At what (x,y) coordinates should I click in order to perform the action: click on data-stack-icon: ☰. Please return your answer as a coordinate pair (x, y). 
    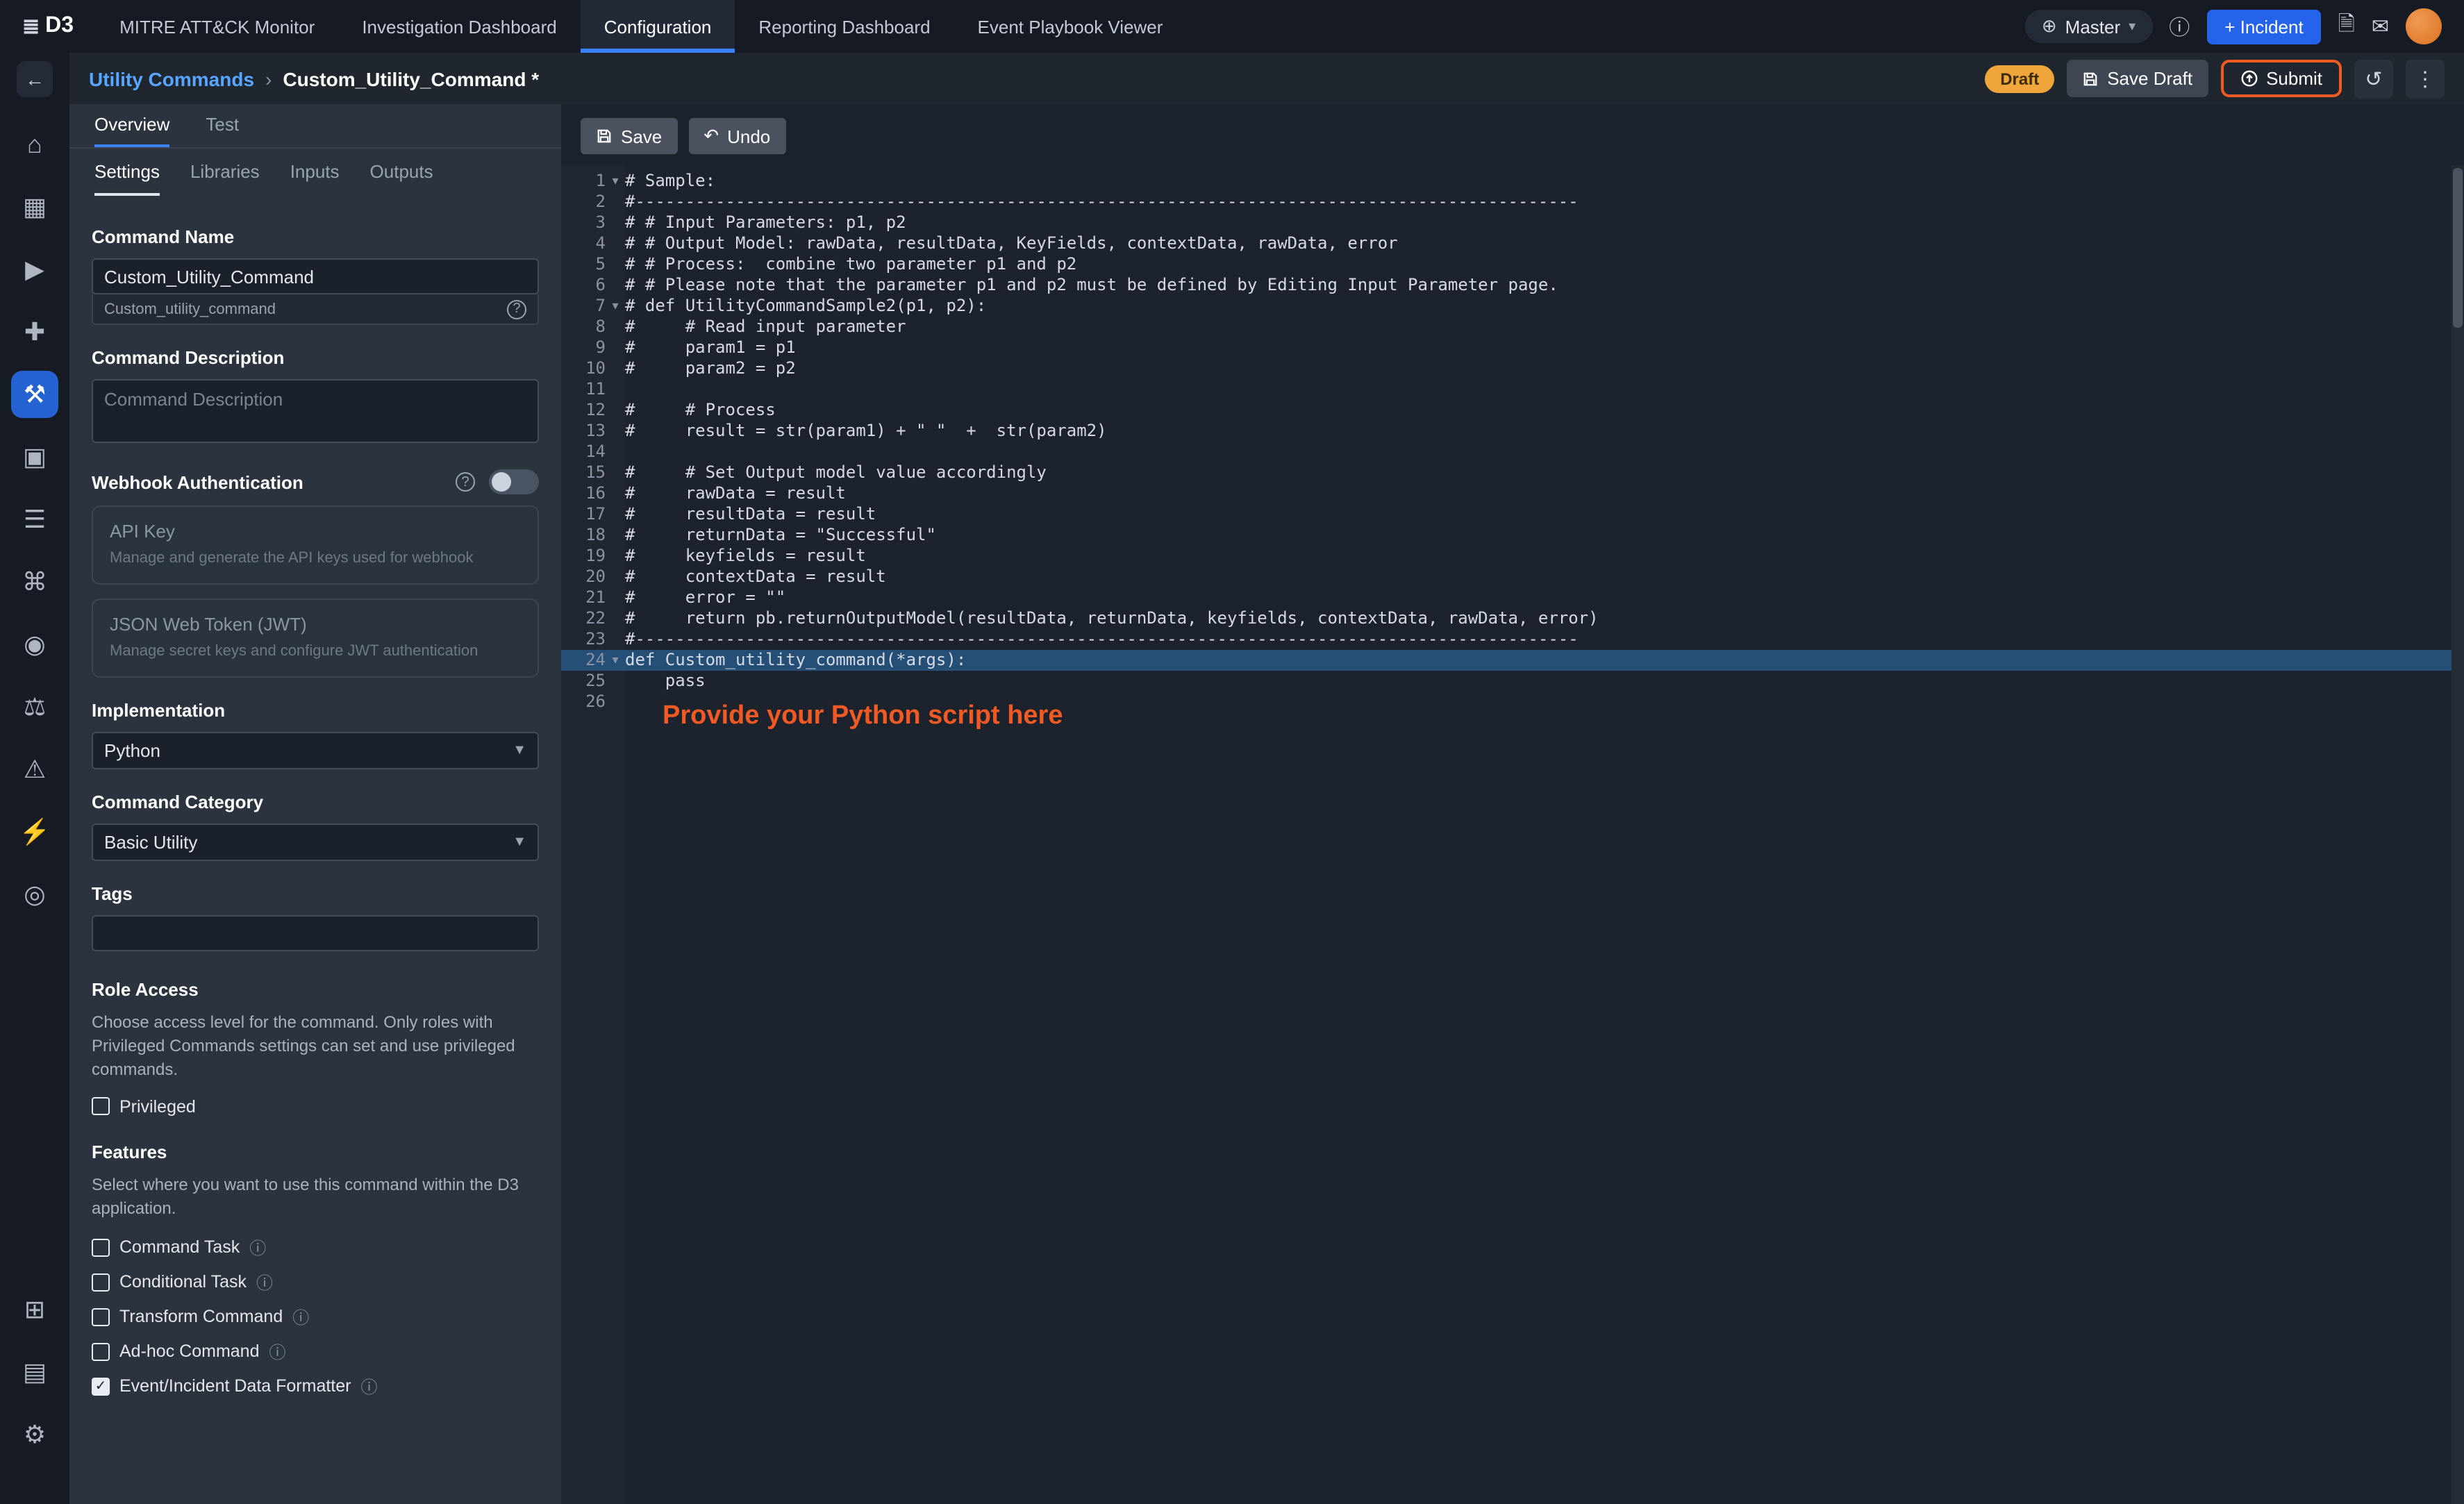
    Looking at the image, I should click on (34, 519).